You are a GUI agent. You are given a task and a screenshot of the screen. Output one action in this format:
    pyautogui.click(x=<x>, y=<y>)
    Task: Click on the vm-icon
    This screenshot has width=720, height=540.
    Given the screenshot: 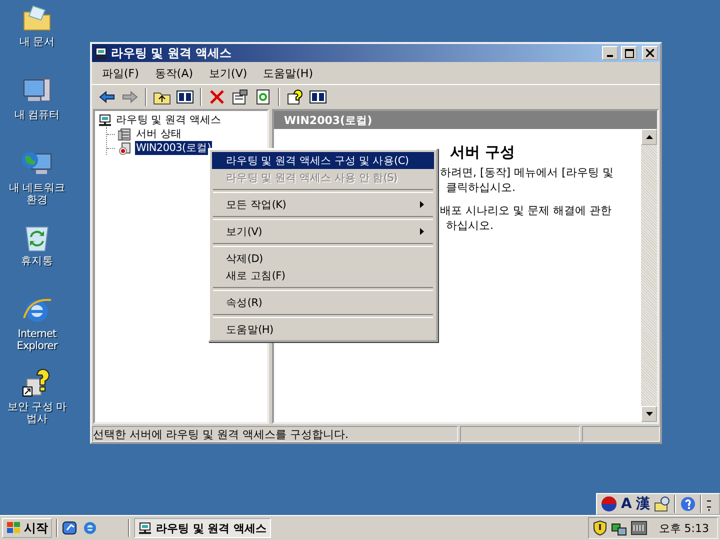 What is the action you would take?
    pyautogui.click(x=638, y=528)
    